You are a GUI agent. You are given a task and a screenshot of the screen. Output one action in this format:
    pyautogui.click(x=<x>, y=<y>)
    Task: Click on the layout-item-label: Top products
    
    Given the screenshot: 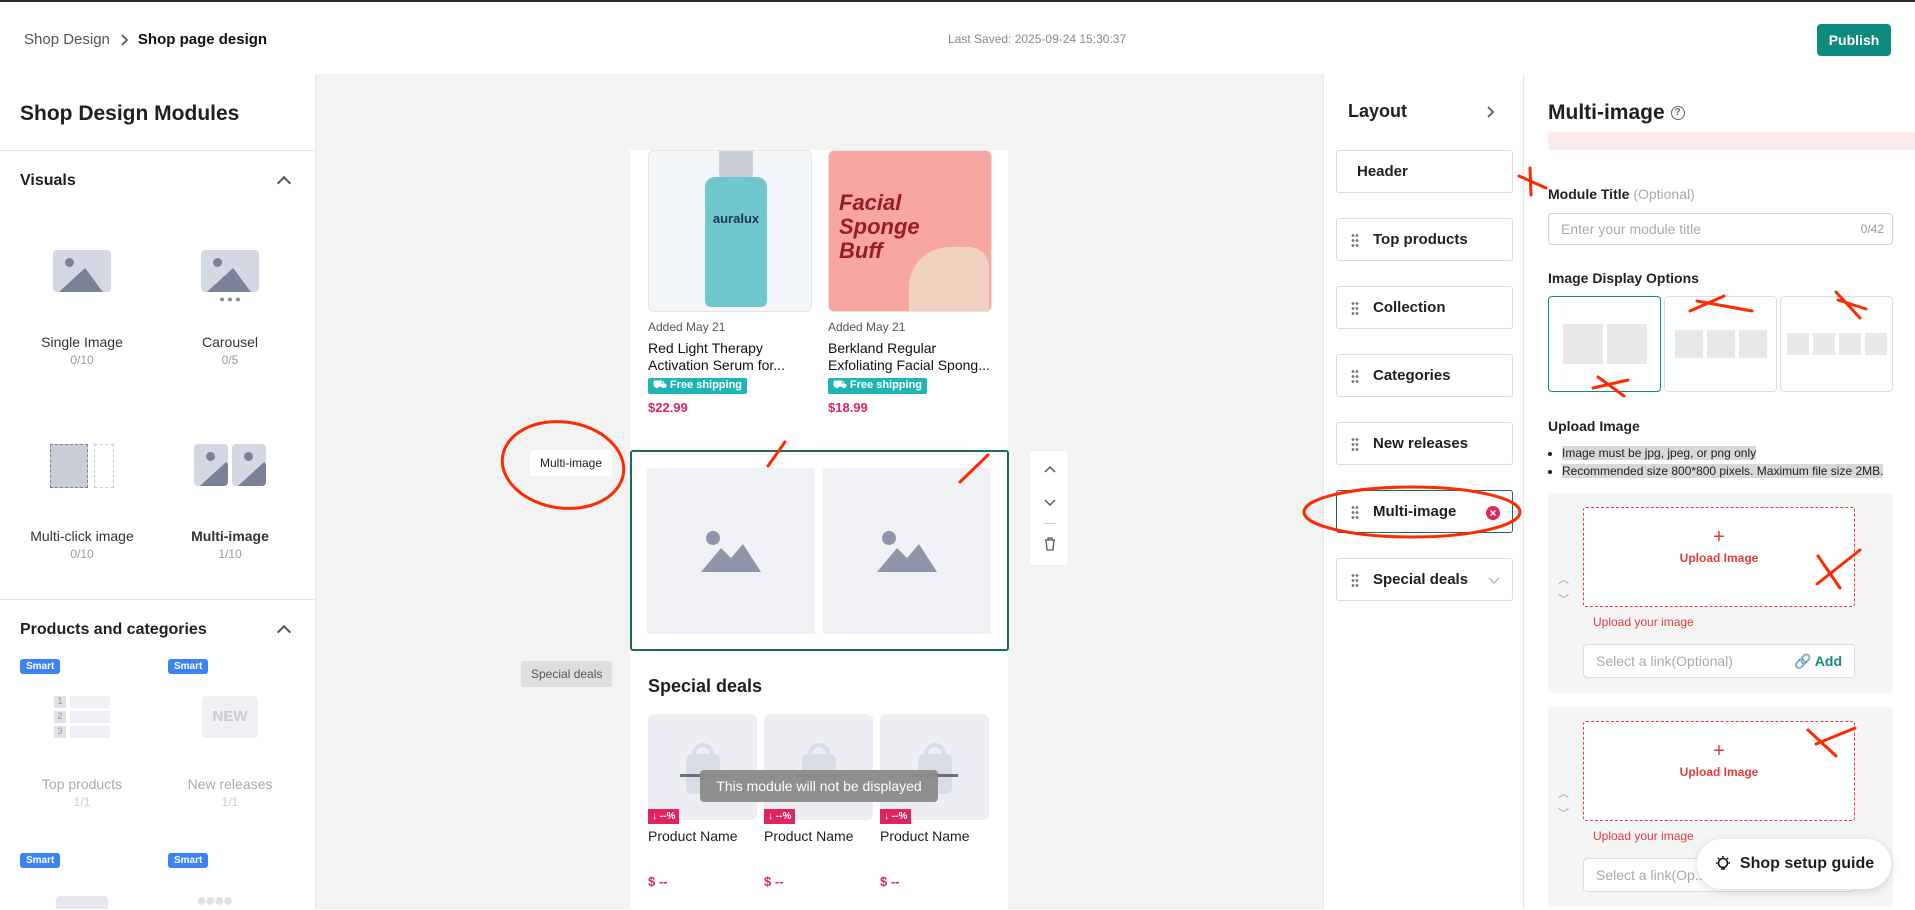 What is the action you would take?
    pyautogui.click(x=1420, y=239)
    